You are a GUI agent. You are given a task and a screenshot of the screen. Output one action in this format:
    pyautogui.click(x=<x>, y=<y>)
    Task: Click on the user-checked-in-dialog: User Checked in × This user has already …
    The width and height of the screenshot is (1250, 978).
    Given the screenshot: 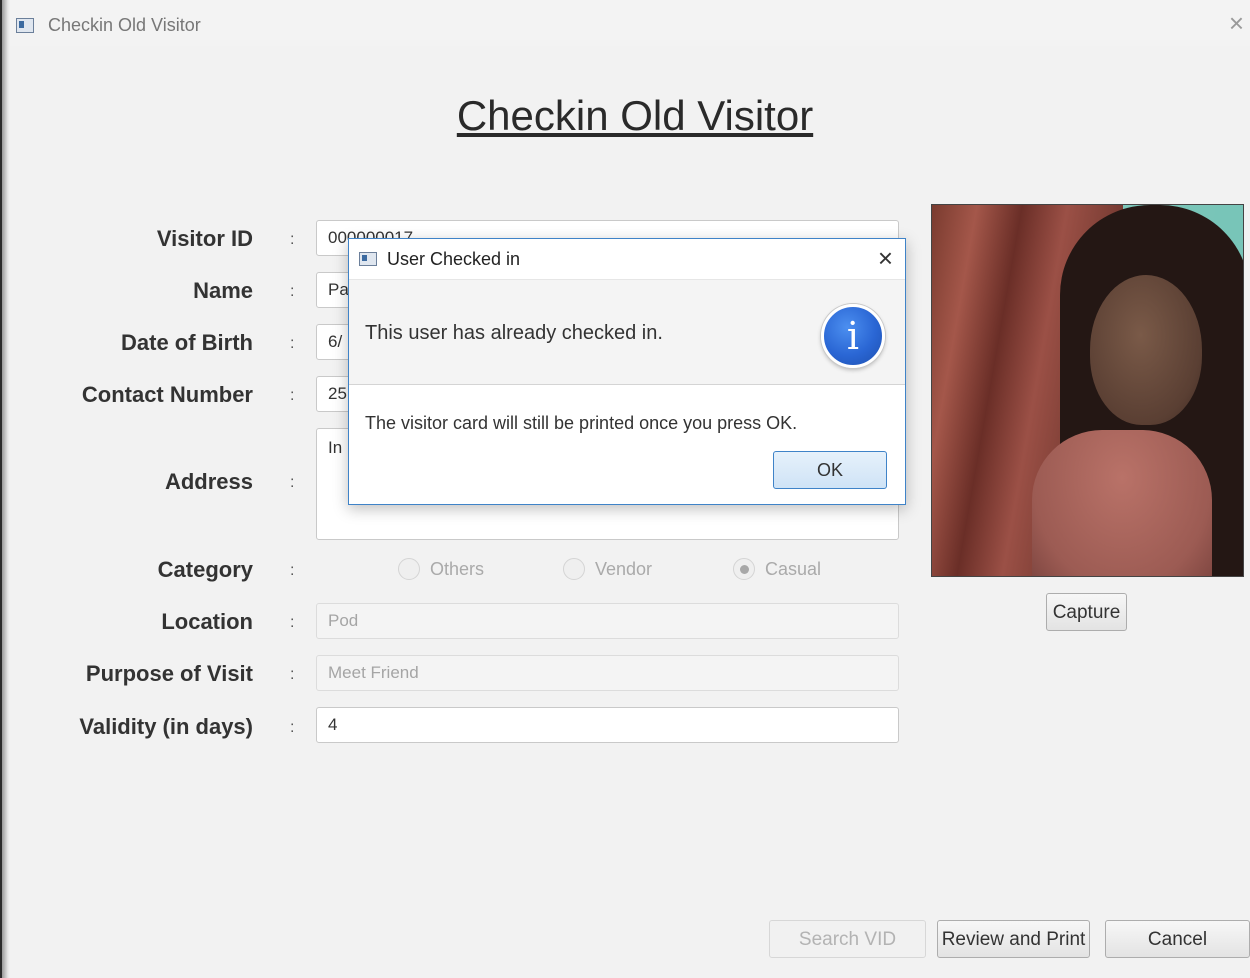 What is the action you would take?
    pyautogui.click(x=627, y=371)
    